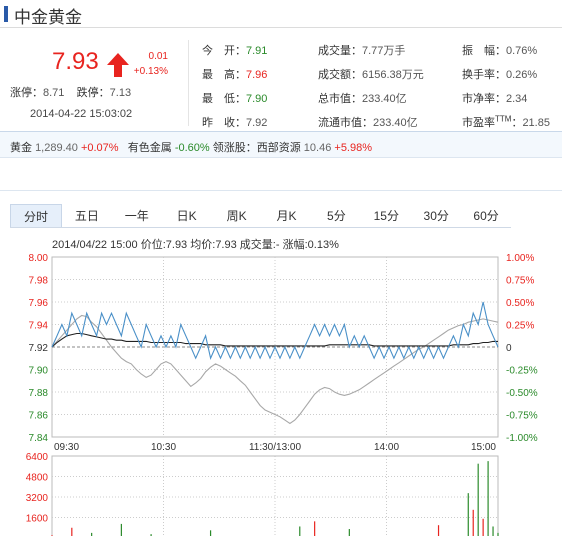 Image resolution: width=562 pixels, height=536 pixels. What do you see at coordinates (150, 71) in the screenshot?
I see `price-change-pct: +0.13%` at bounding box center [150, 71].